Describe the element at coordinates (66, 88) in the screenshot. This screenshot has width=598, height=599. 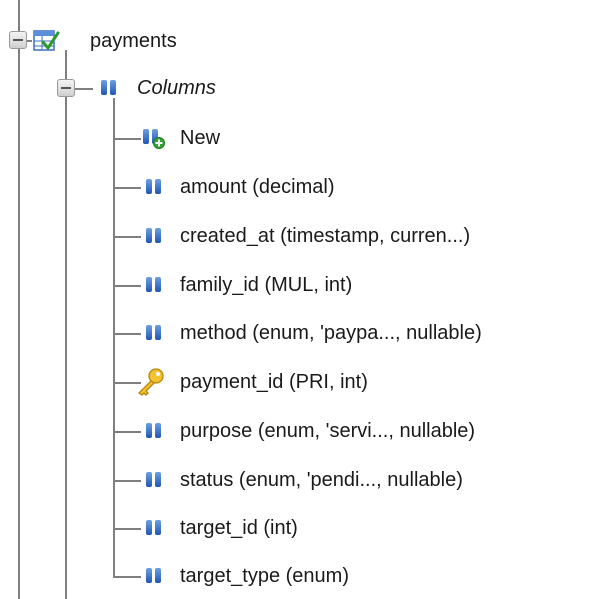
I see `collapse-toggle-columns` at that location.